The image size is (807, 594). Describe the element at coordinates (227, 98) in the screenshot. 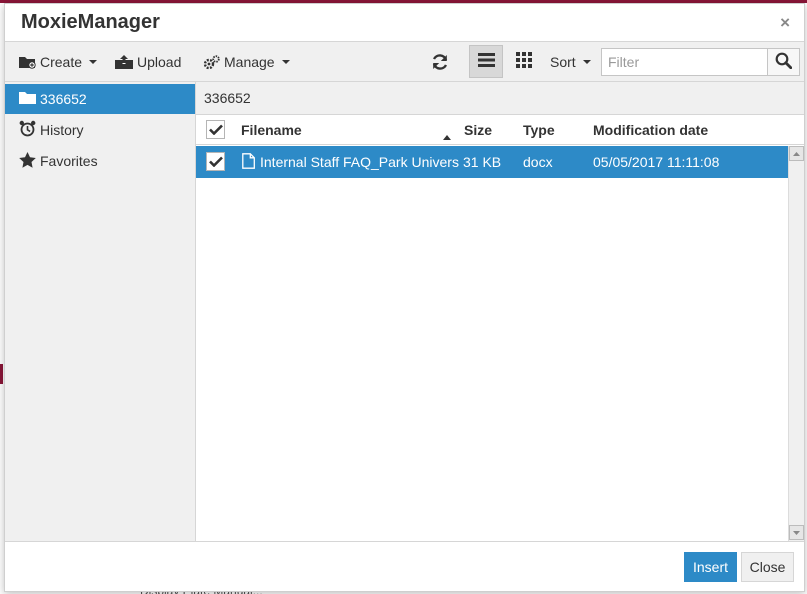

I see `breadcrumb-path: 336652` at that location.